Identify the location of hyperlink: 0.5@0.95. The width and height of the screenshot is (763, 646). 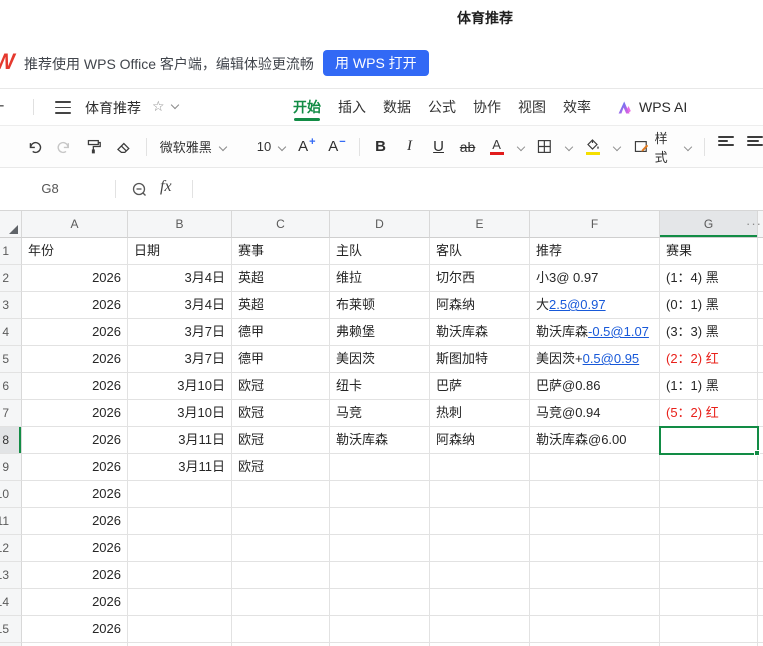
(611, 358).